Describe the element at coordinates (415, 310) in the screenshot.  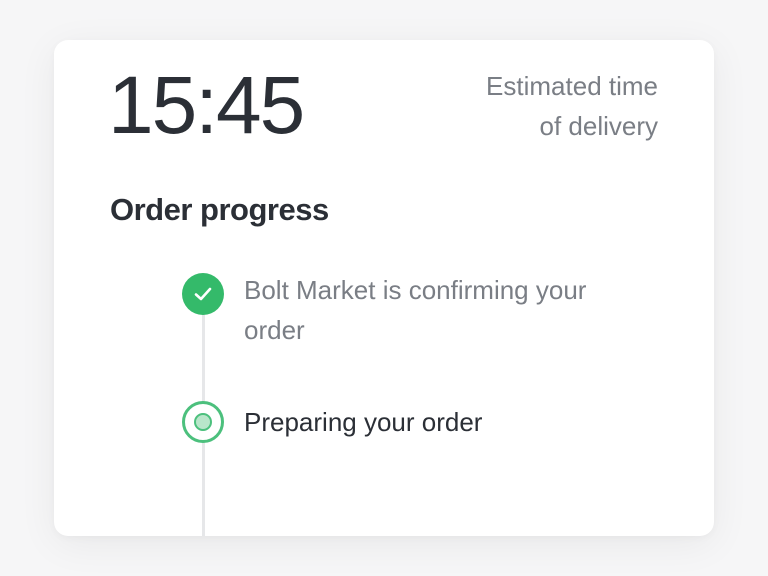
I see `step-label: Bolt Market is confirming your order` at that location.